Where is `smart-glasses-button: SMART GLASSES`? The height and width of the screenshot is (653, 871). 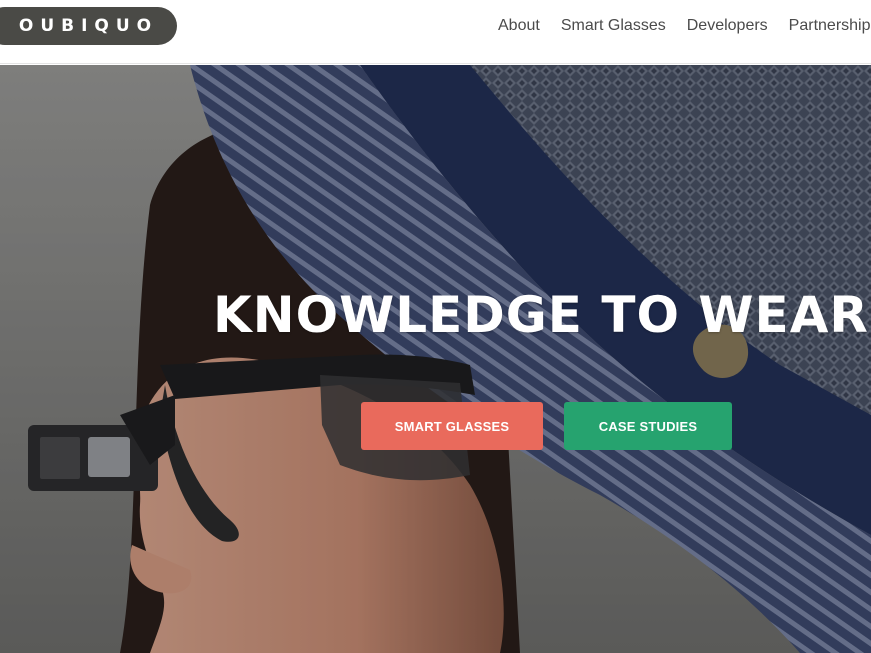 smart-glasses-button: SMART GLASSES is located at coordinates (452, 426).